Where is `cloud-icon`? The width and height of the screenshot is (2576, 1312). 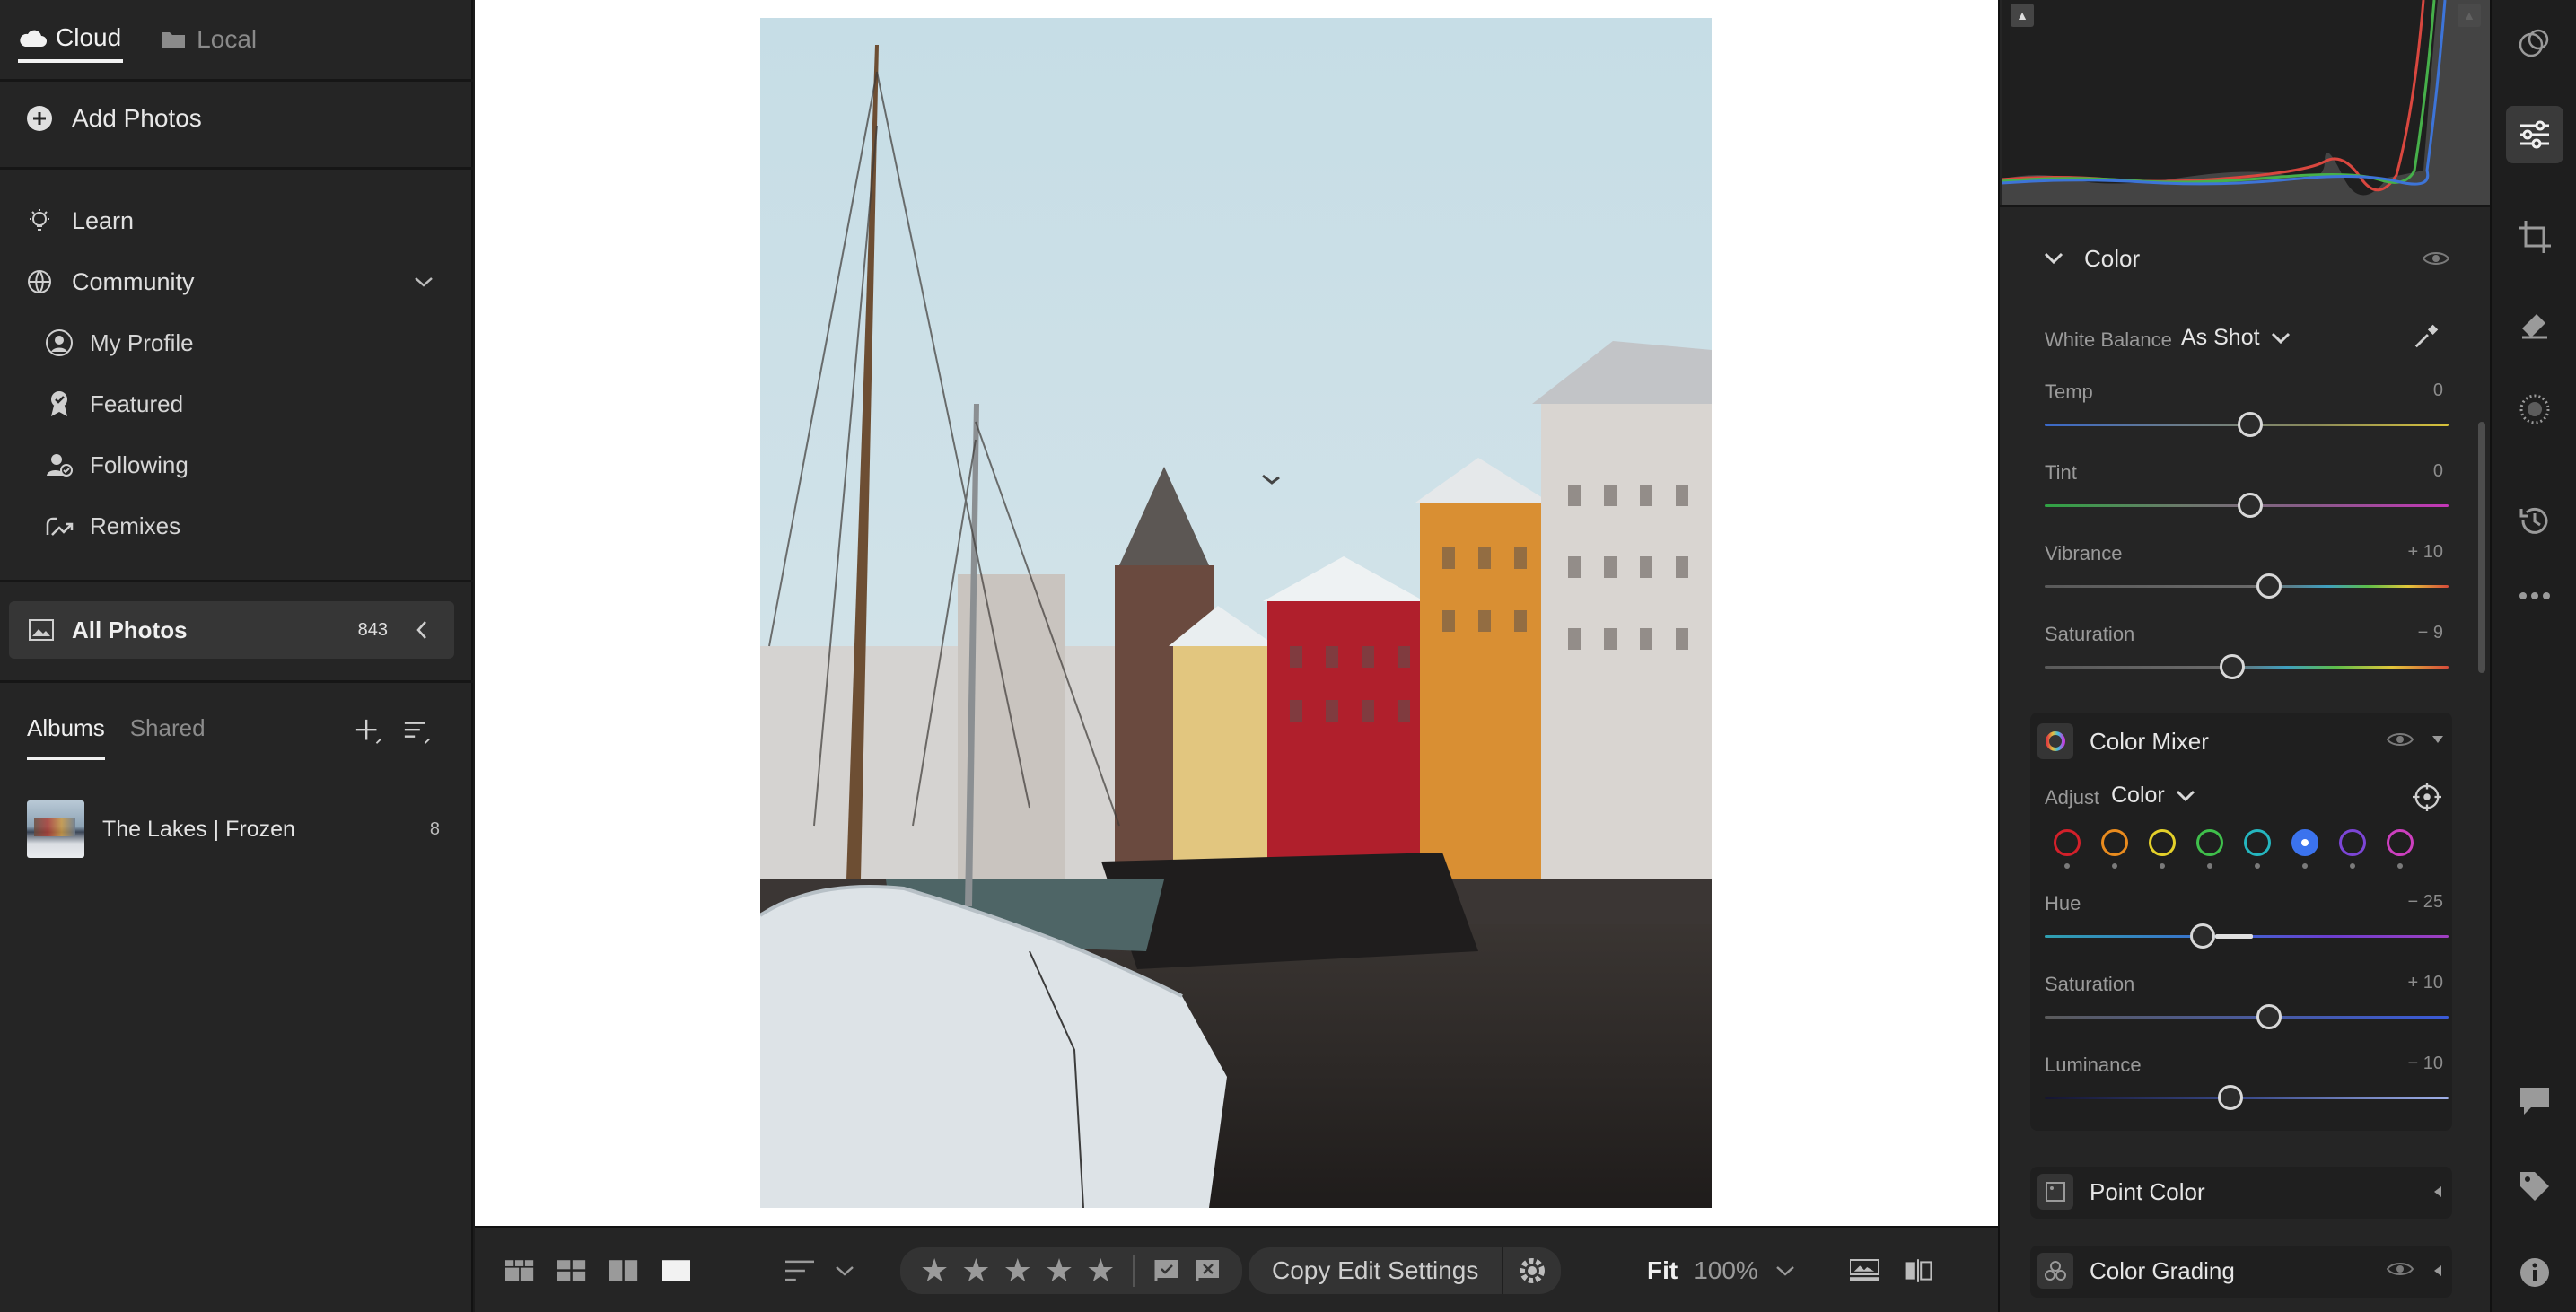
cloud-icon is located at coordinates (32, 37).